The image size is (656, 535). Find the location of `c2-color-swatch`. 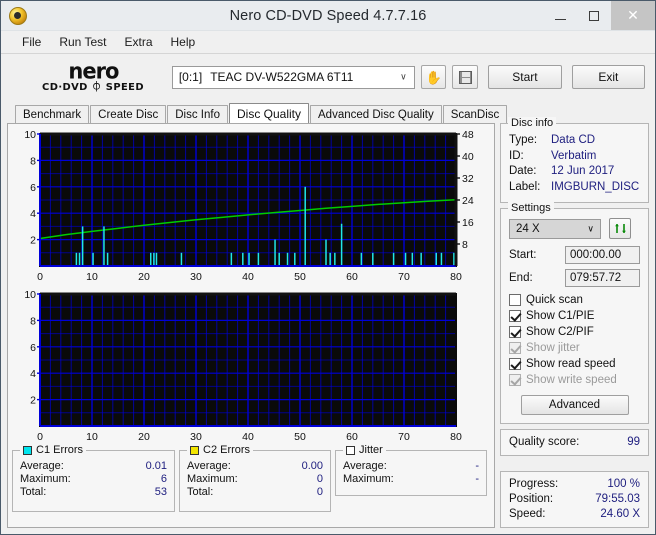

c2-color-swatch is located at coordinates (194, 450).